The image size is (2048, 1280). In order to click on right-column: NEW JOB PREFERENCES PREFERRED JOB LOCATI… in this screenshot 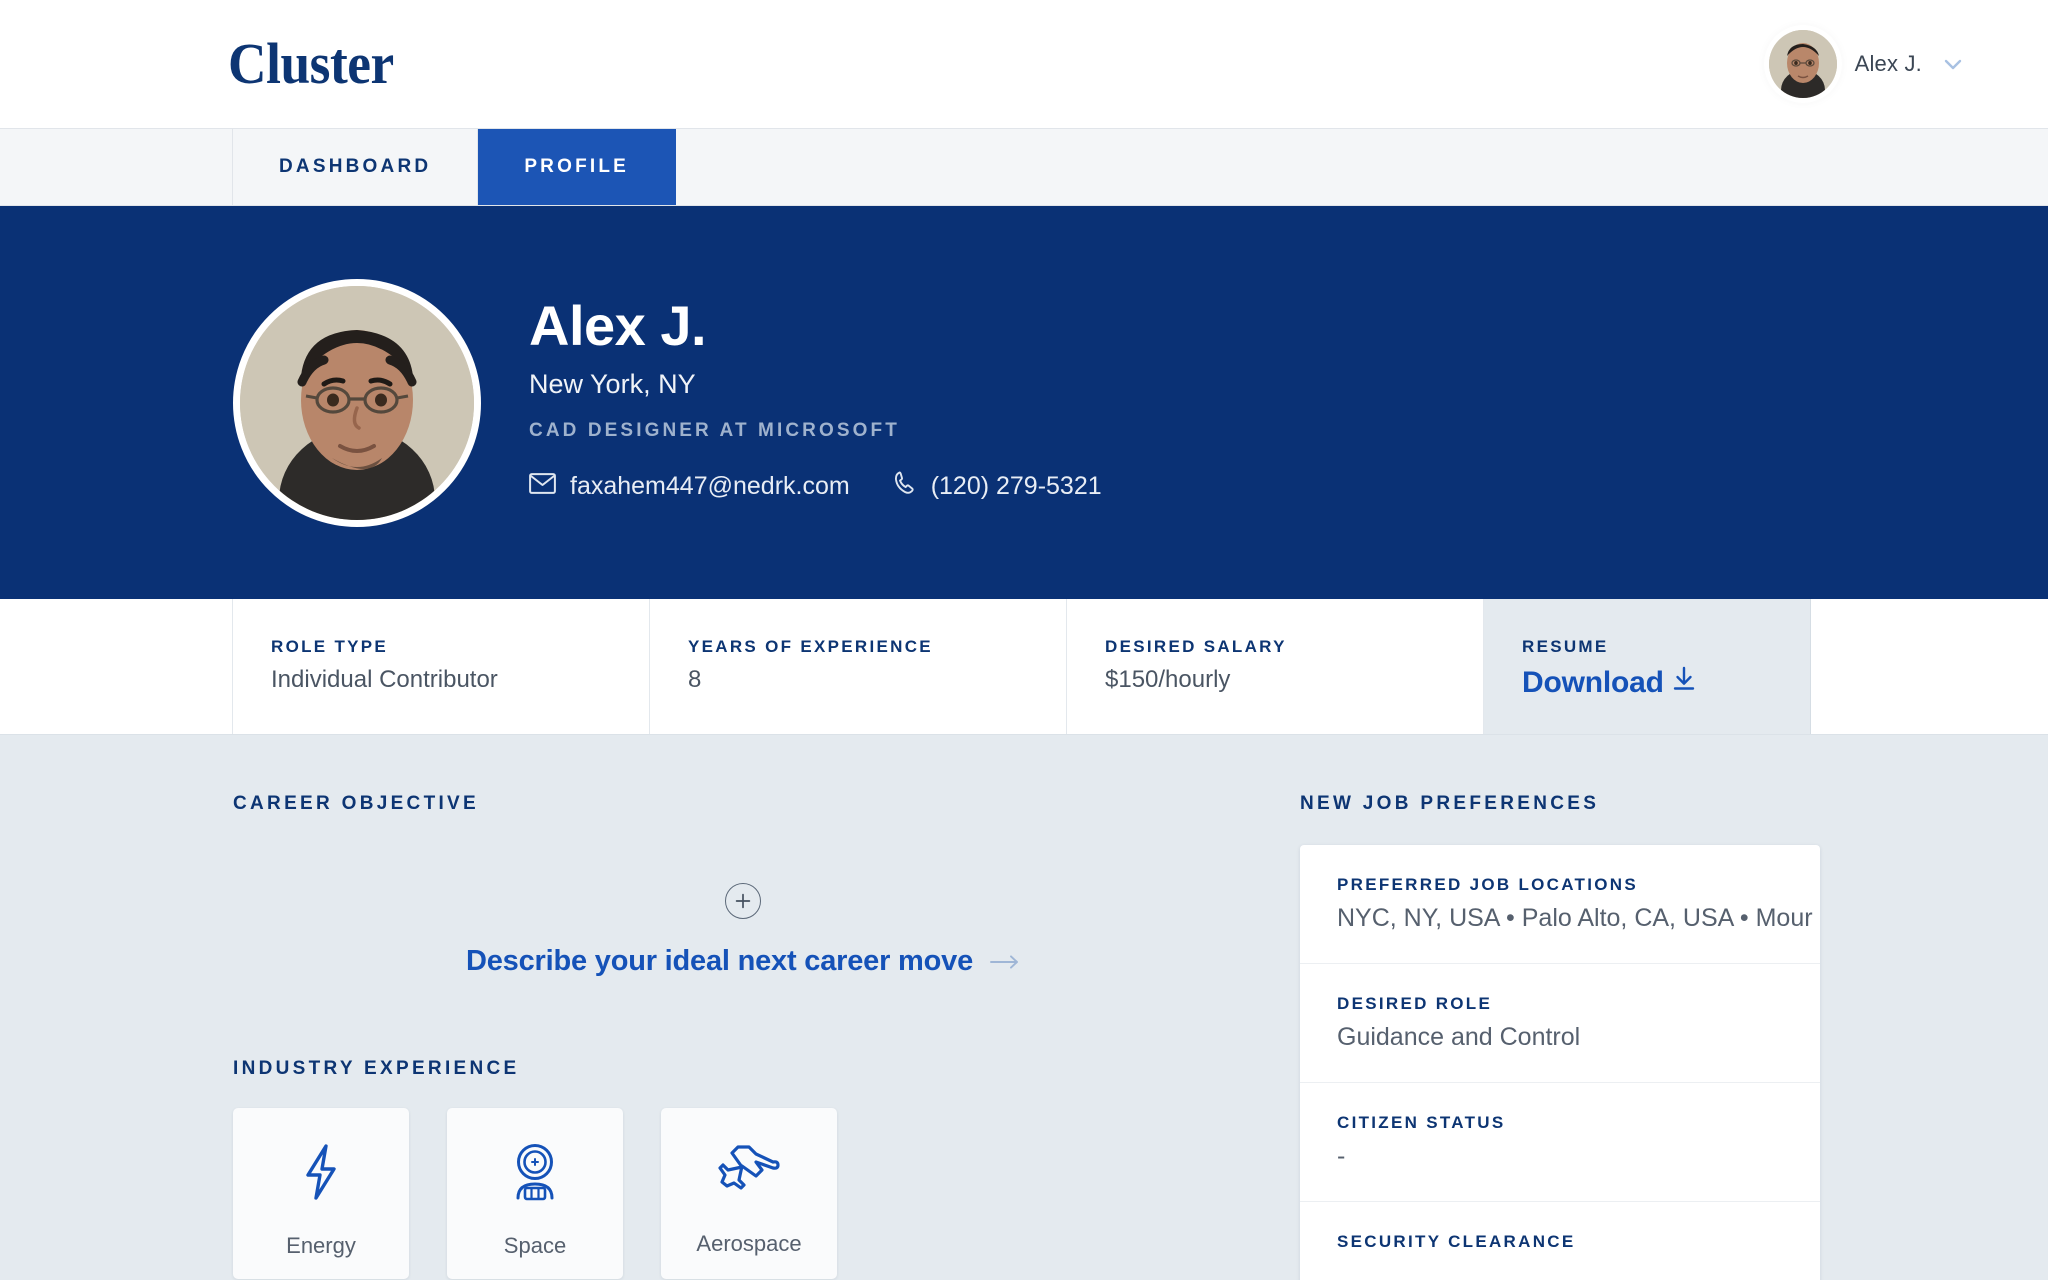, I will do `click(1560, 1036)`.